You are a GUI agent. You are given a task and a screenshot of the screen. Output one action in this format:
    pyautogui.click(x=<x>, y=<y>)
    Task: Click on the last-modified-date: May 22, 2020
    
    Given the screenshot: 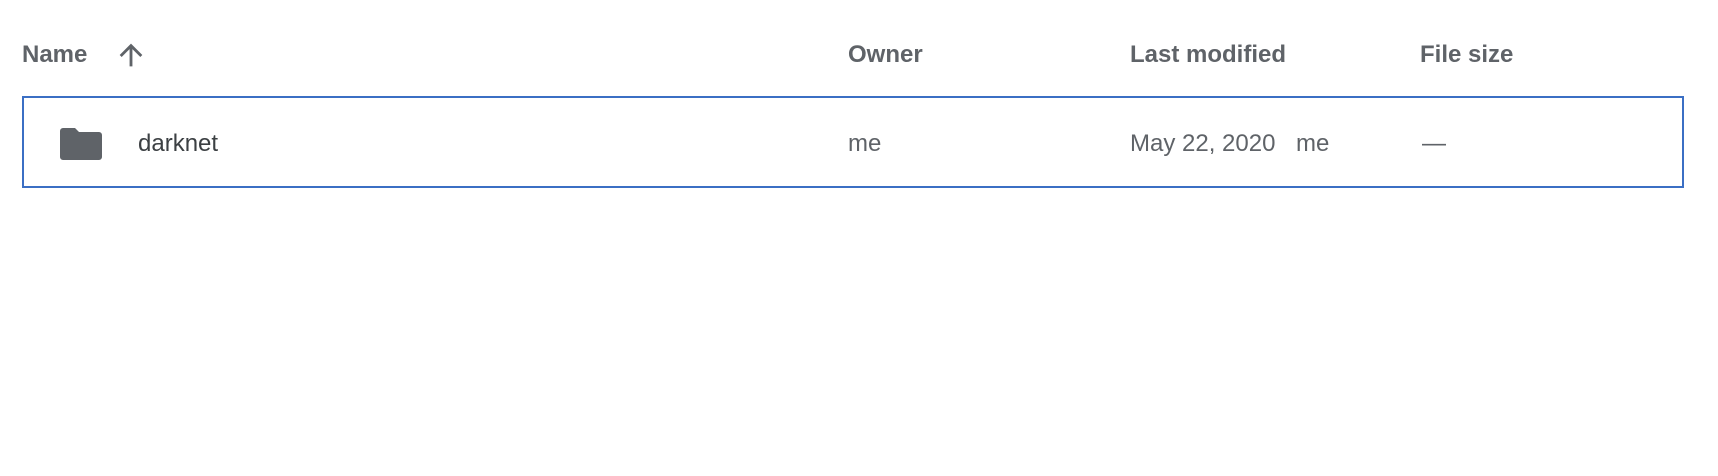 What is the action you would take?
    pyautogui.click(x=1203, y=143)
    